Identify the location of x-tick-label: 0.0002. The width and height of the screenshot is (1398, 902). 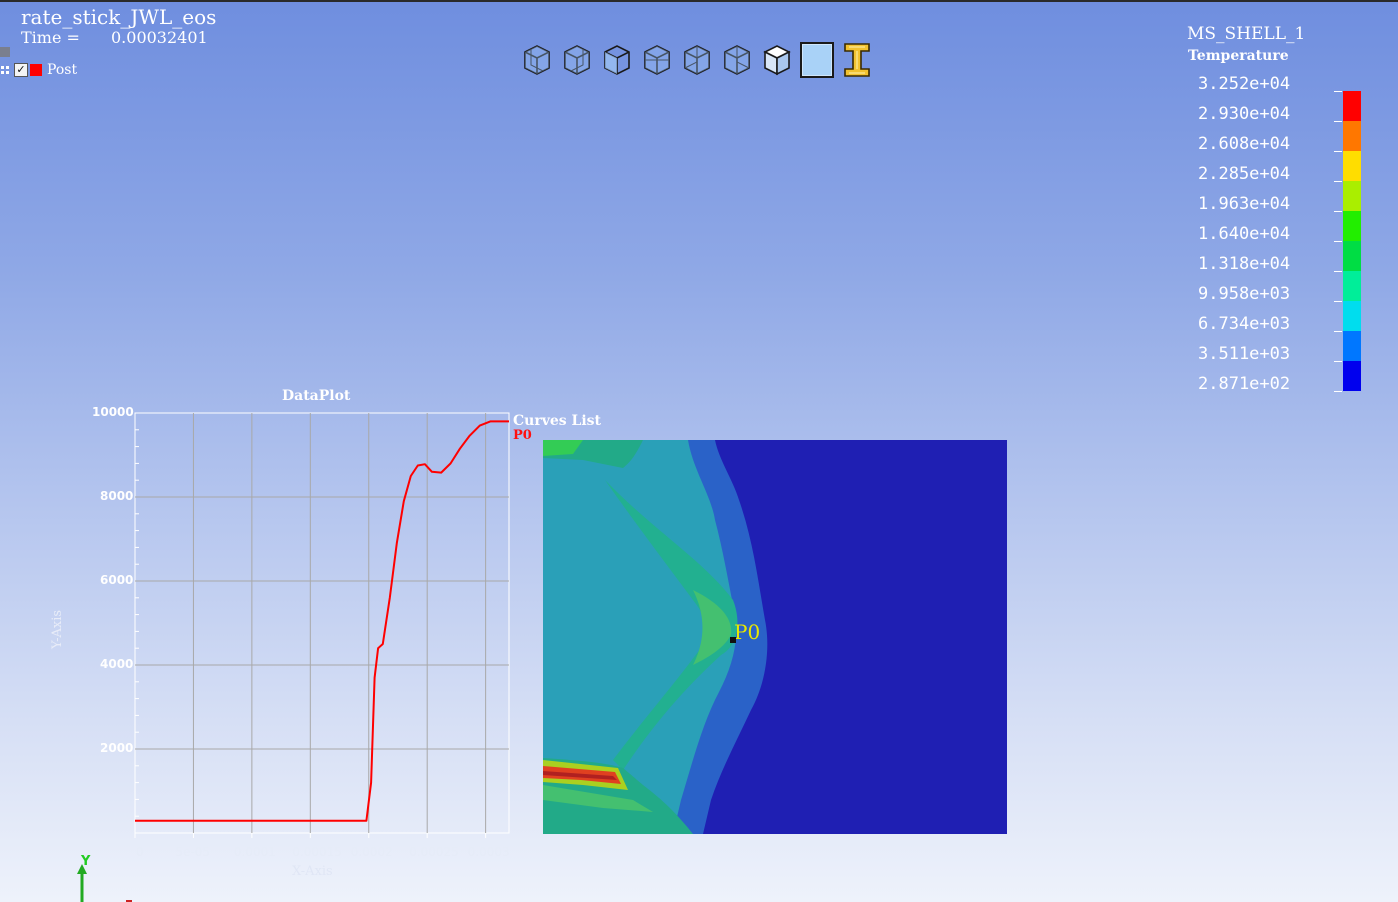
(371, 852).